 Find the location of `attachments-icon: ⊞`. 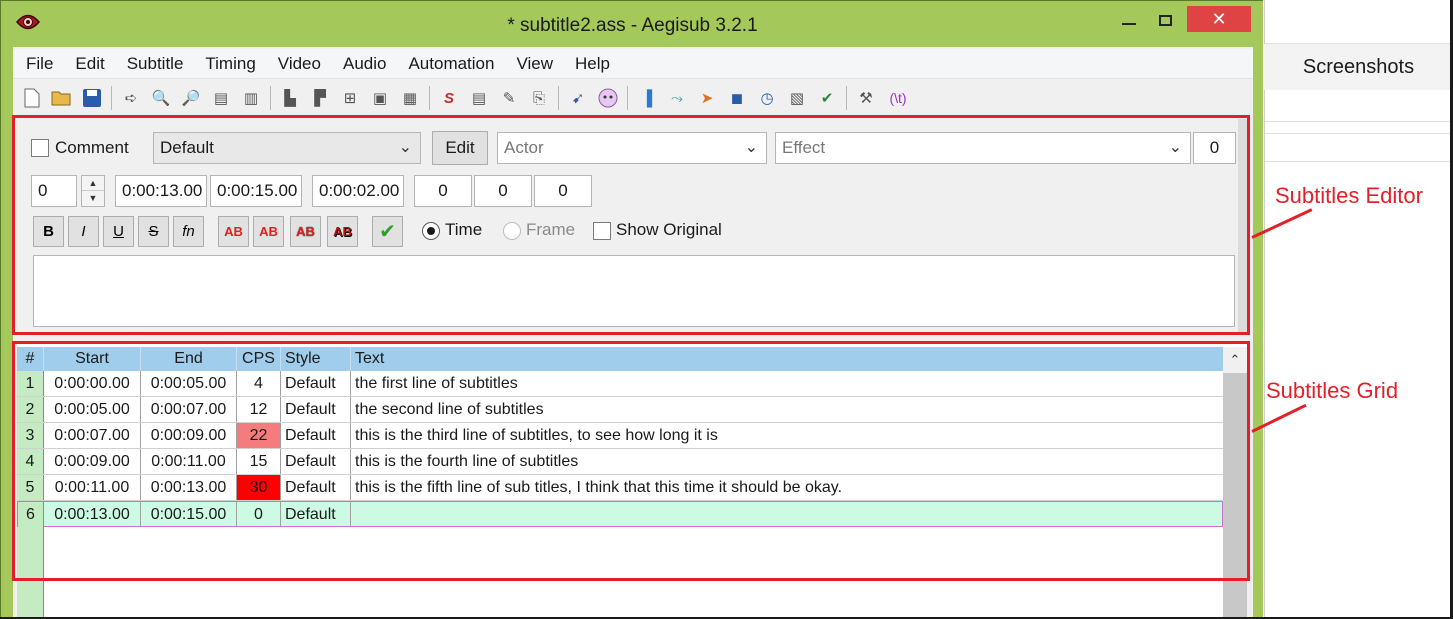

attachments-icon: ⊞ is located at coordinates (350, 98).